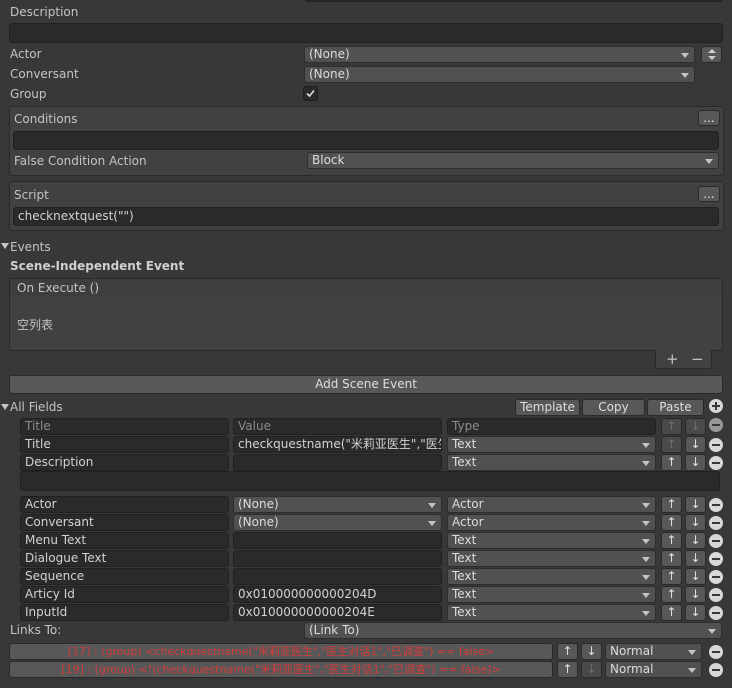 The width and height of the screenshot is (732, 688). I want to click on events-label: Events, so click(30, 247).